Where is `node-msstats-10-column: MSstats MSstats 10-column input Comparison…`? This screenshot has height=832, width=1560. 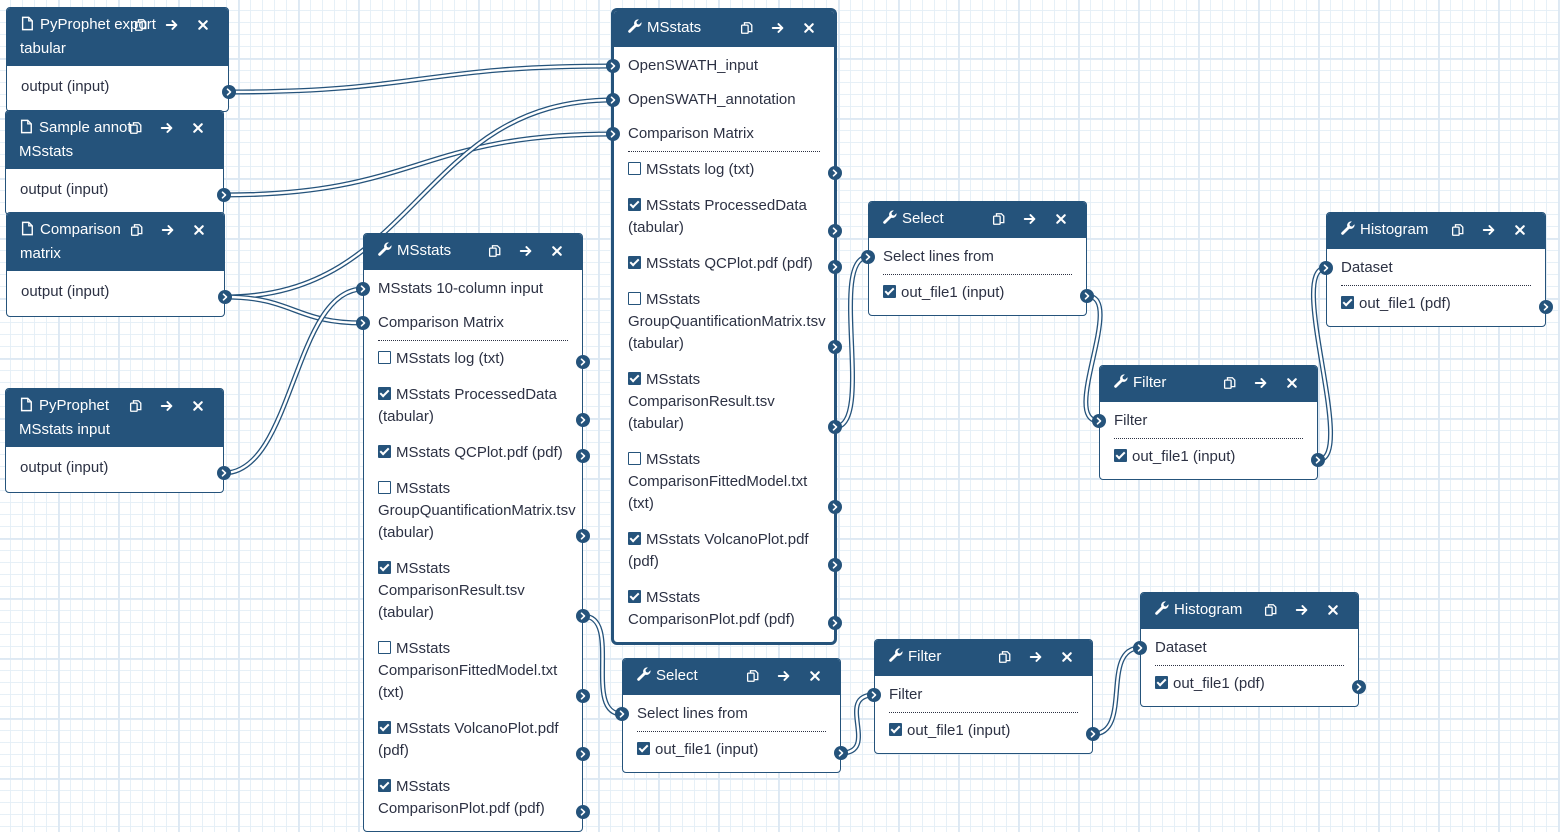 node-msstats-10-column: MSstats MSstats 10-column input Comparison… is located at coordinates (473, 532).